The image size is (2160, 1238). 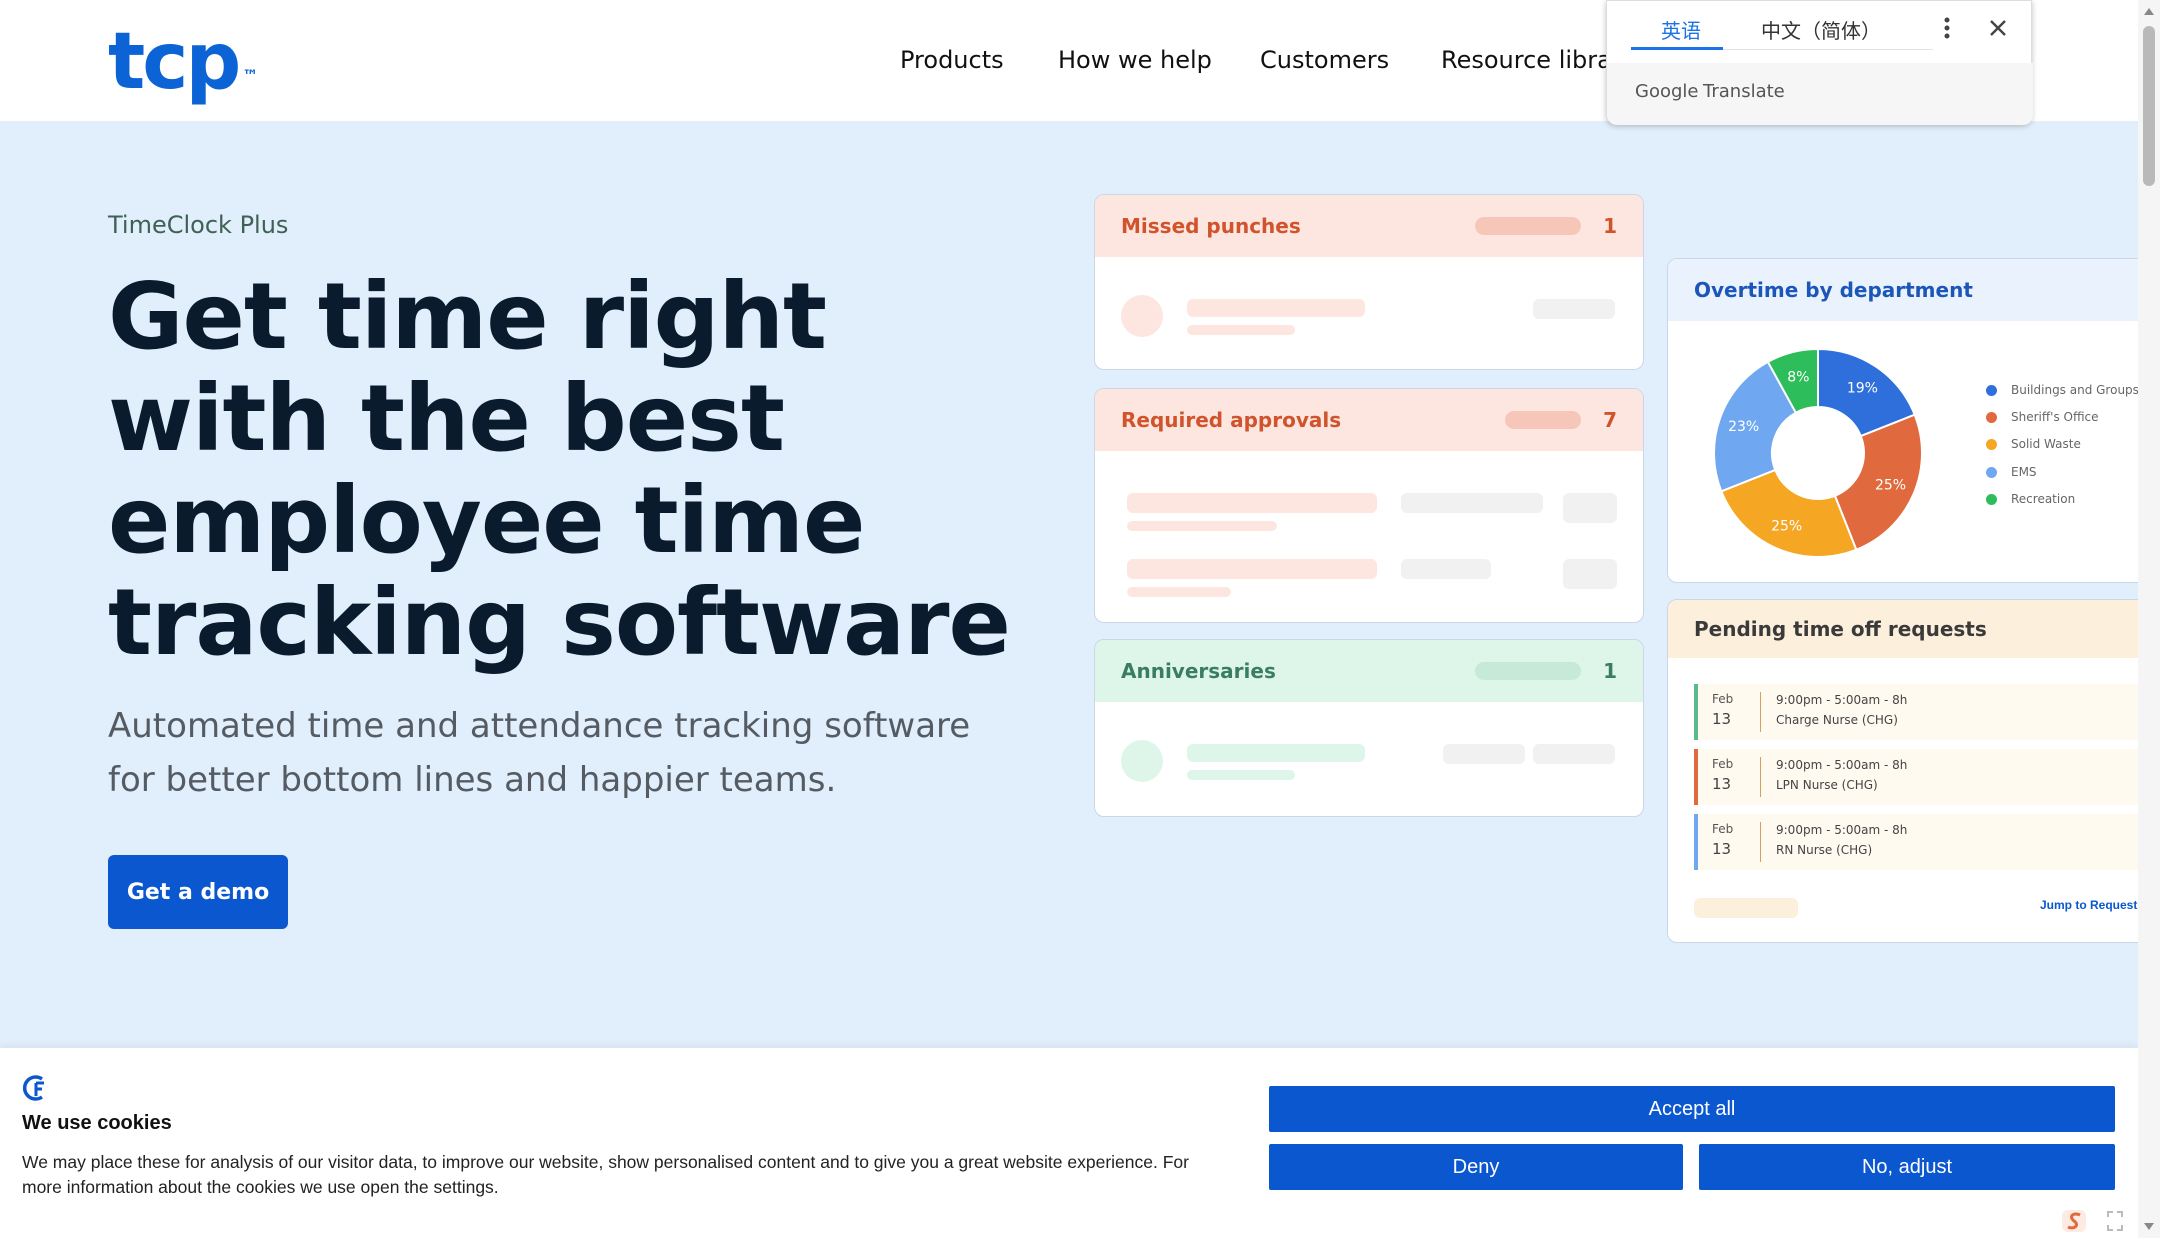 I want to click on google-logo: Google, so click(x=1667, y=91).